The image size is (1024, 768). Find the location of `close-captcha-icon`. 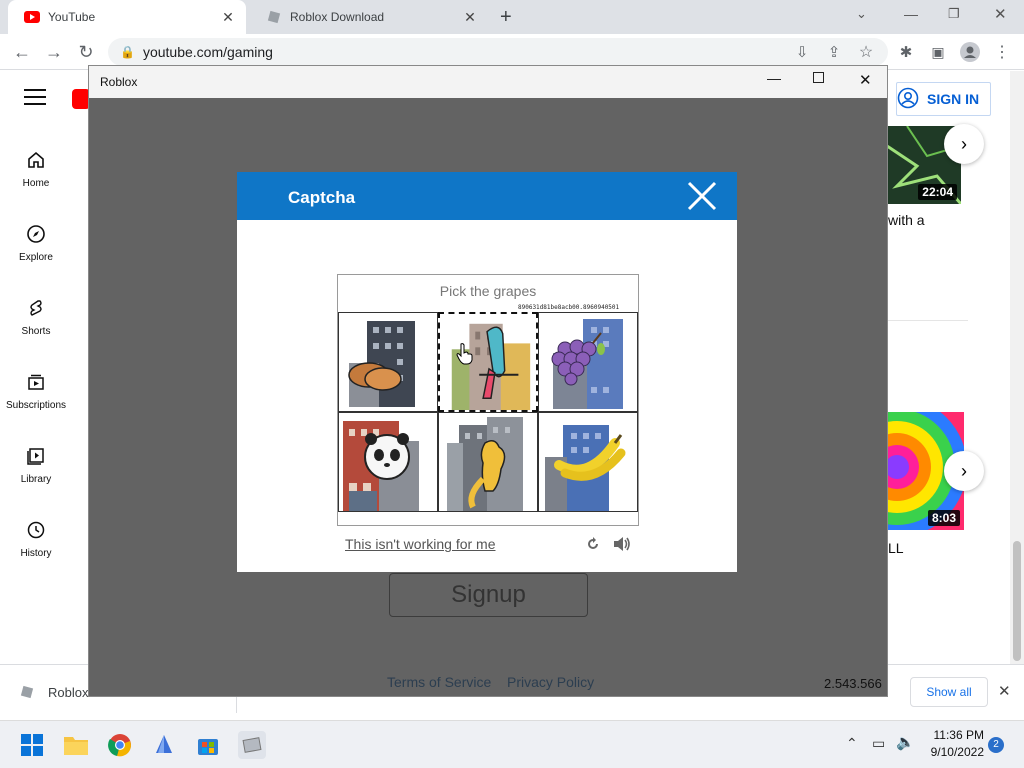

close-captcha-icon is located at coordinates (702, 198).